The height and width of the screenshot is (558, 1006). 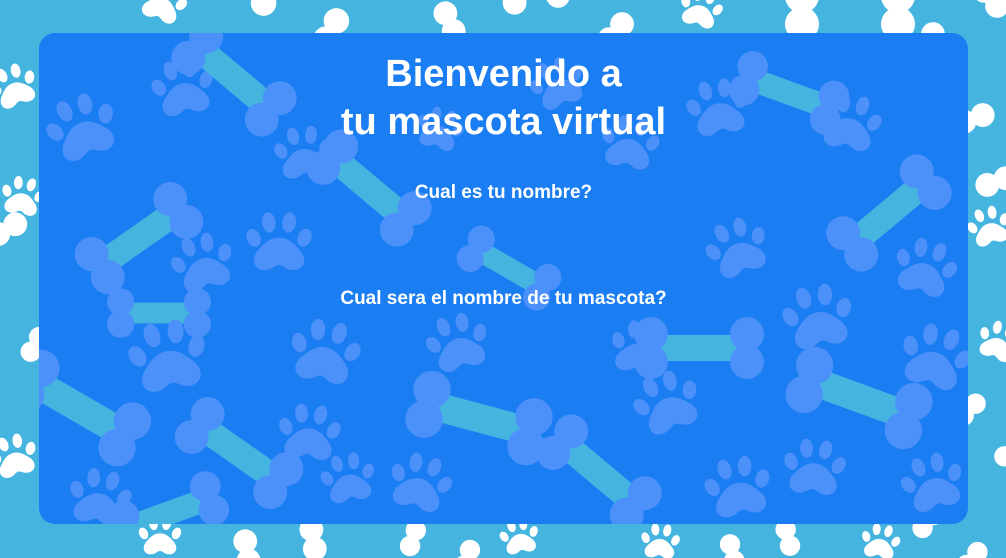 What do you see at coordinates (503, 74) in the screenshot?
I see `welcome-title-line-1: Bienvenido a` at bounding box center [503, 74].